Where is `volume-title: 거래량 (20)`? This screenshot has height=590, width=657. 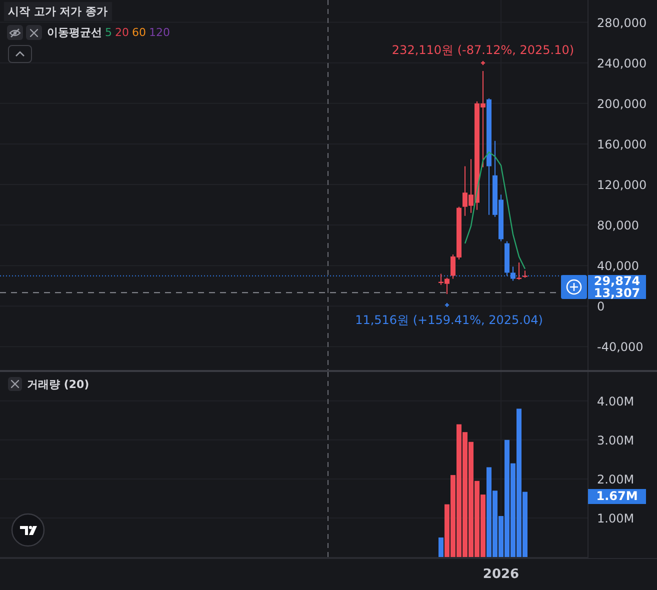 volume-title: 거래량 (20) is located at coordinates (58, 384).